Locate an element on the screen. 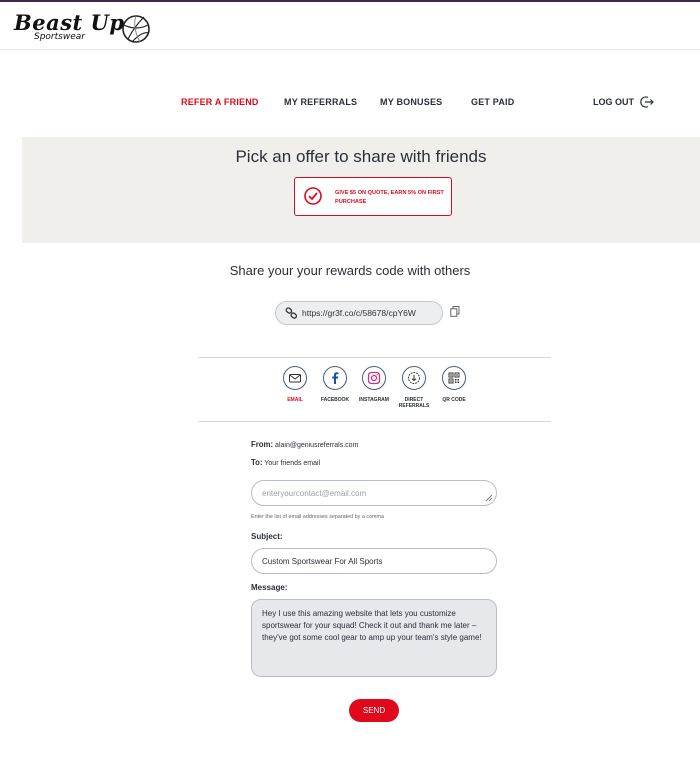 This screenshot has height=769, width=700. share-label-instagram: INSTAGRAM is located at coordinates (374, 400).